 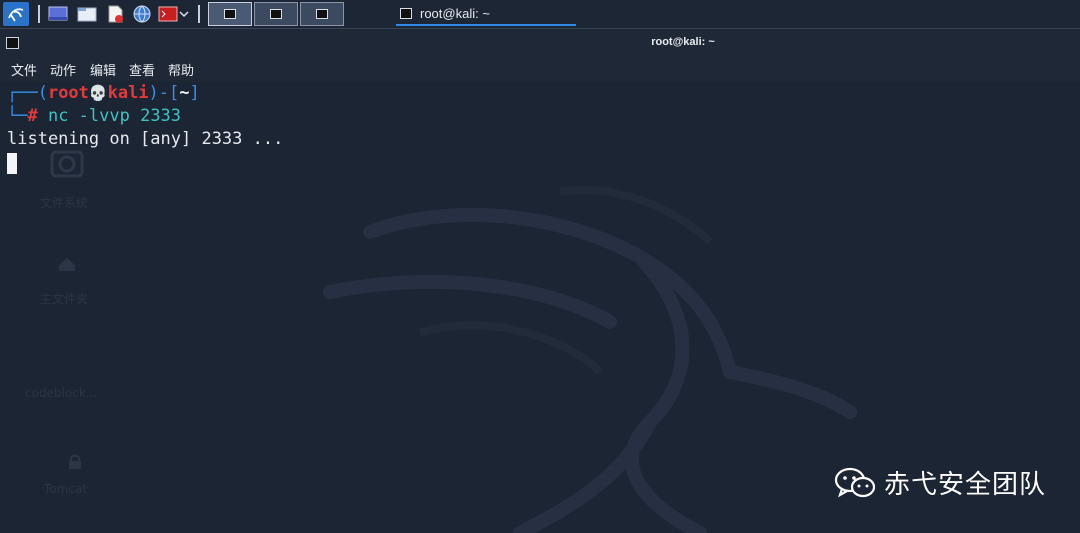 What do you see at coordinates (64, 299) in the screenshot?
I see `ghost-label: 主文件夹` at bounding box center [64, 299].